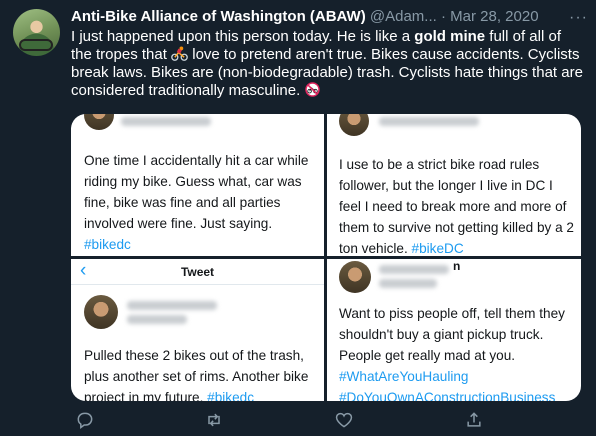  I want to click on reply-icon, so click(85, 420).